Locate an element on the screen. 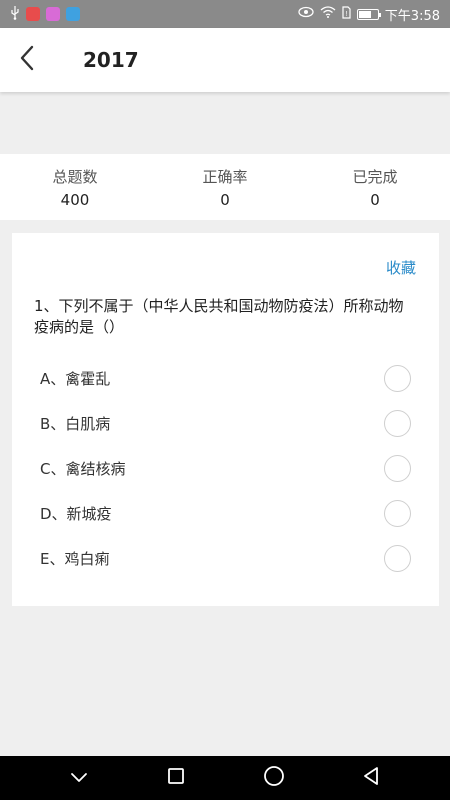 Image resolution: width=450 pixels, height=800 pixels. wifi-icon is located at coordinates (328, 14).